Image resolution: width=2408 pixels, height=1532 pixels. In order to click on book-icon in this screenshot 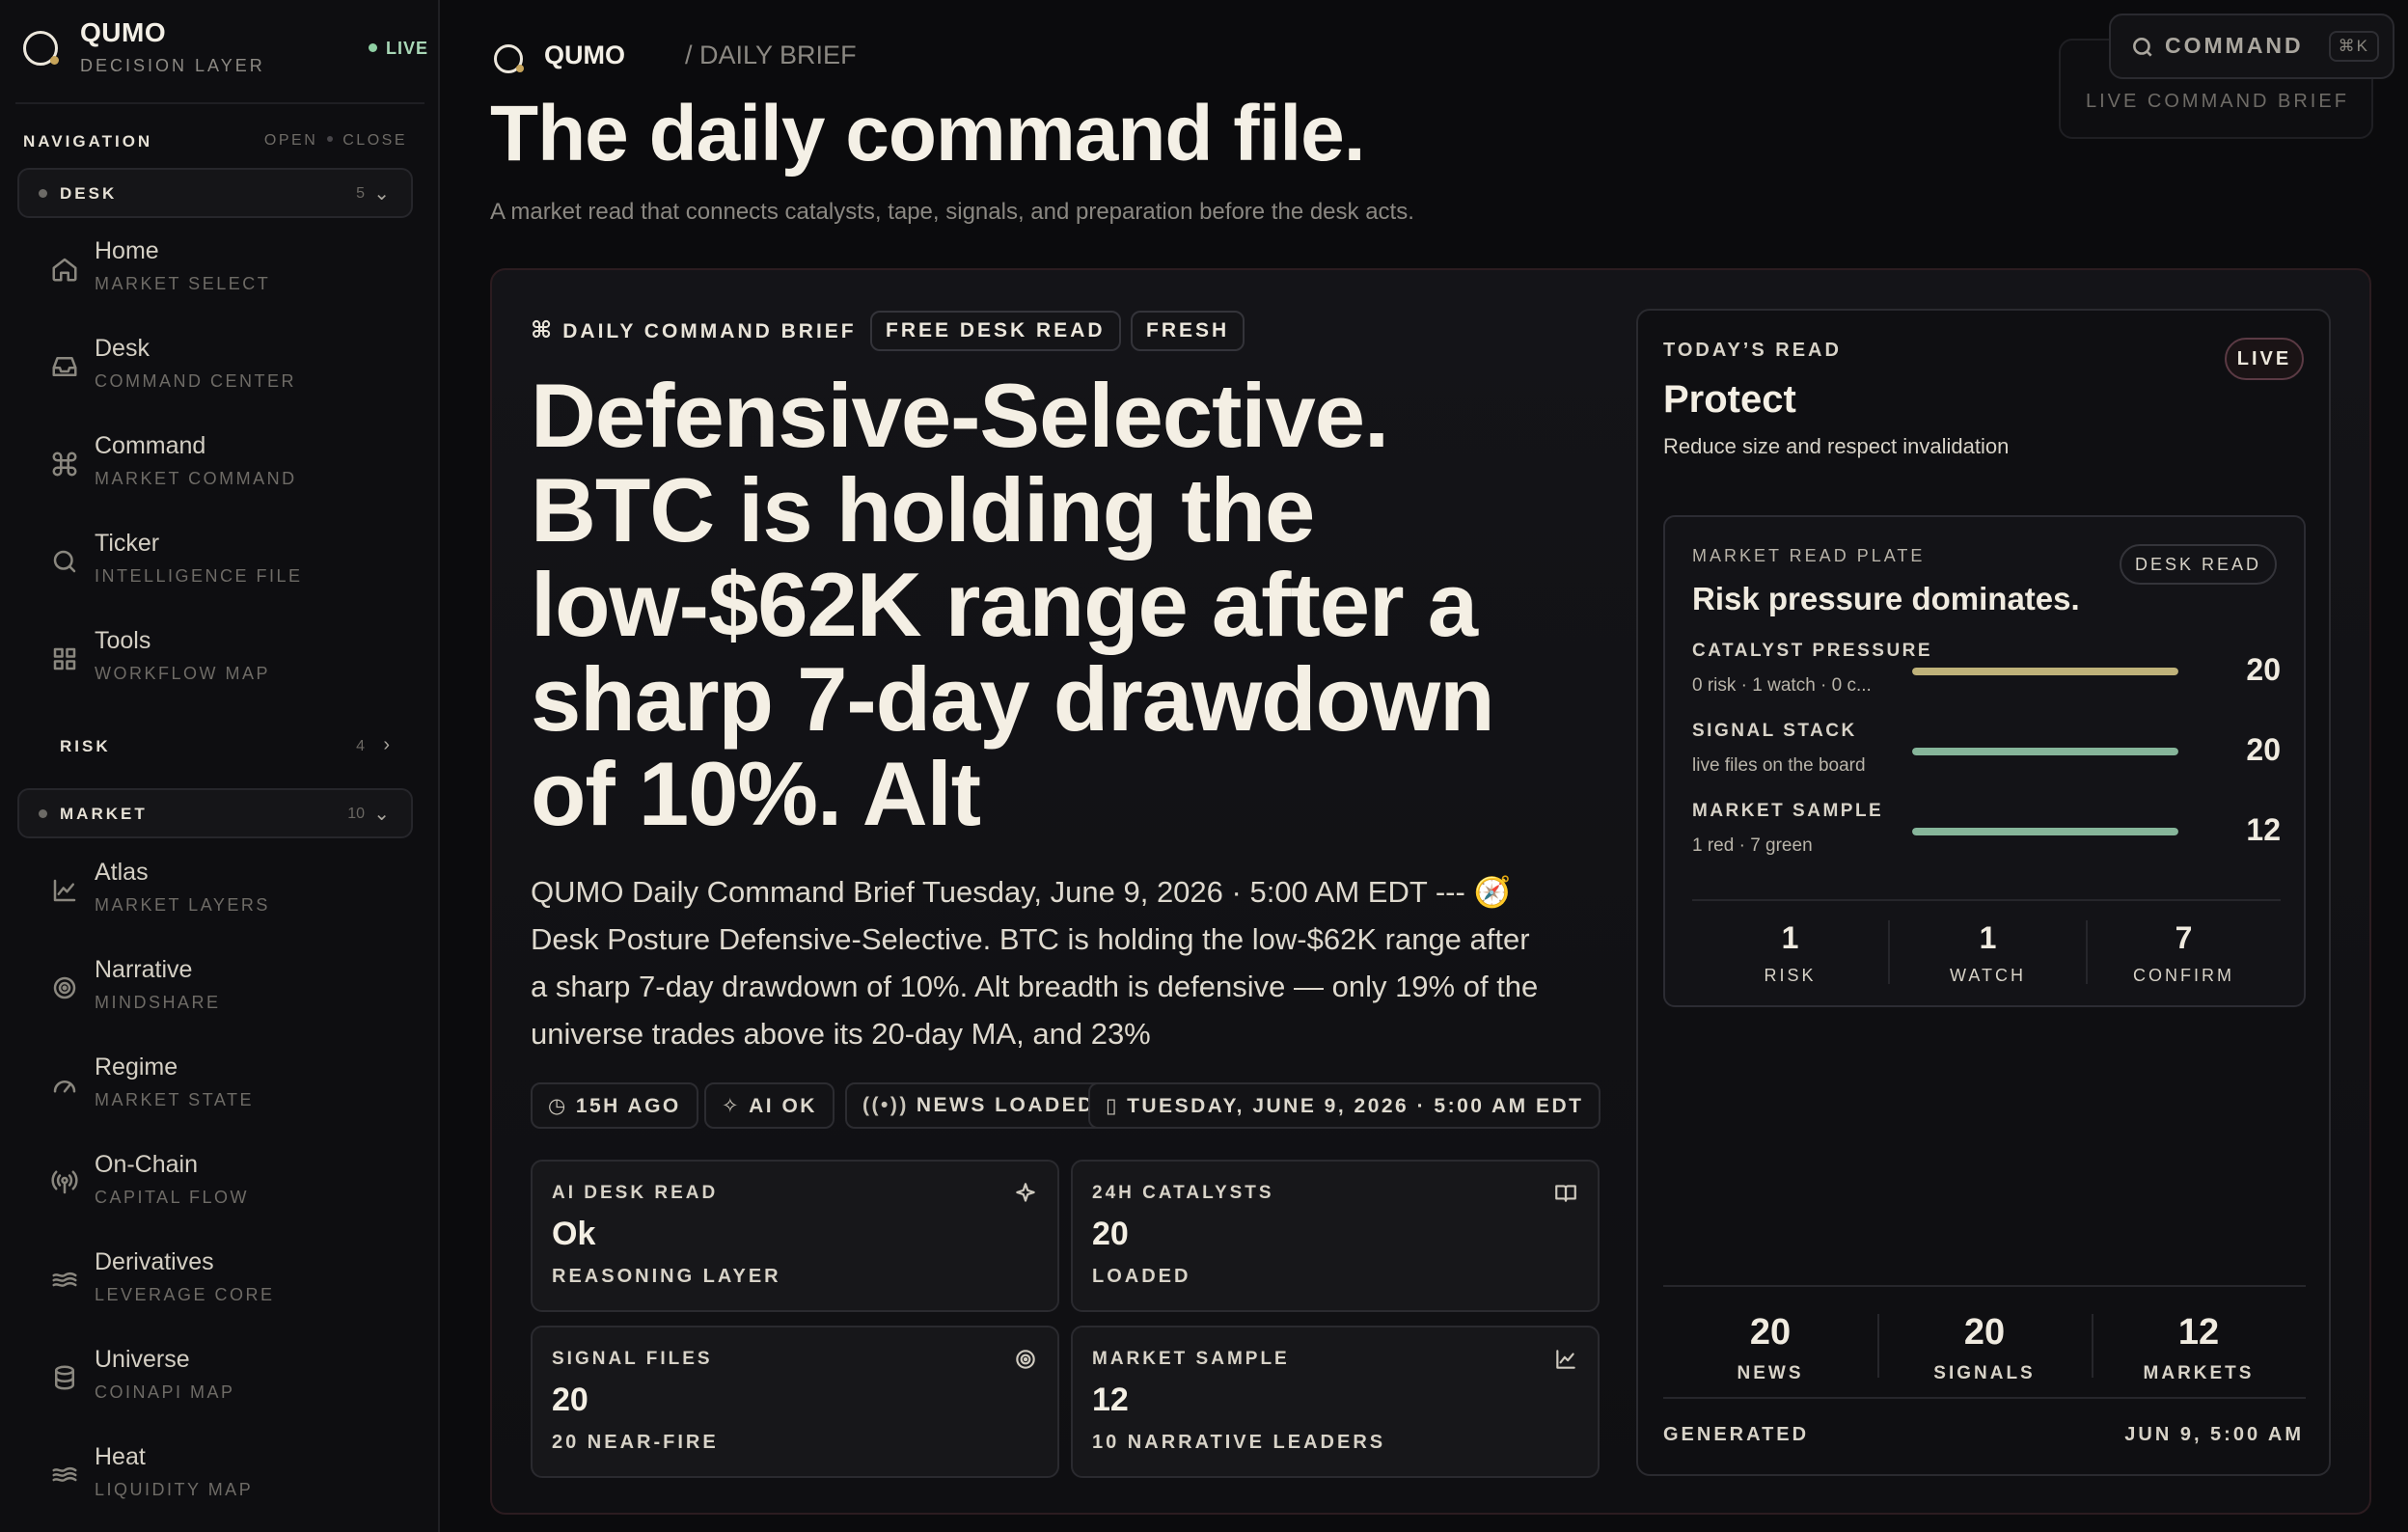, I will do `click(1565, 1193)`.